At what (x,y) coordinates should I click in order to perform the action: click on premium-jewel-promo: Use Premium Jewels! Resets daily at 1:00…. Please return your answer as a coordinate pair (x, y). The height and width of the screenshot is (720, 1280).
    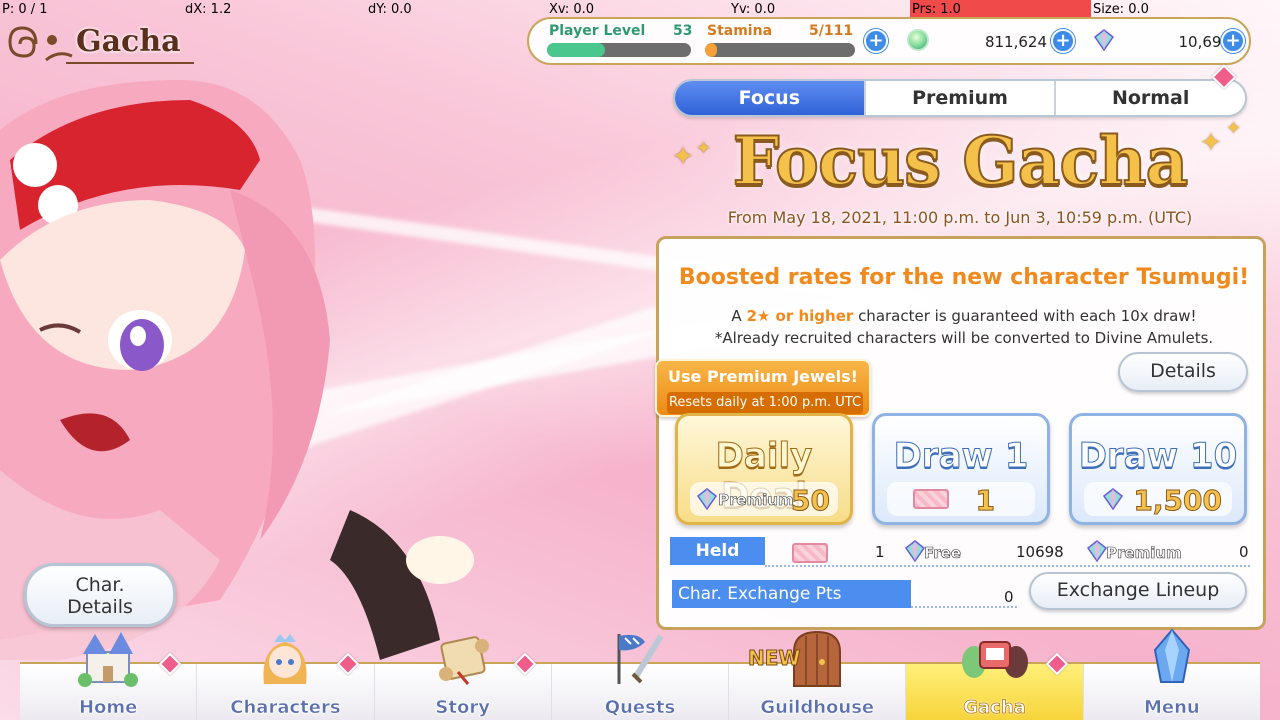
    Looking at the image, I should click on (763, 388).